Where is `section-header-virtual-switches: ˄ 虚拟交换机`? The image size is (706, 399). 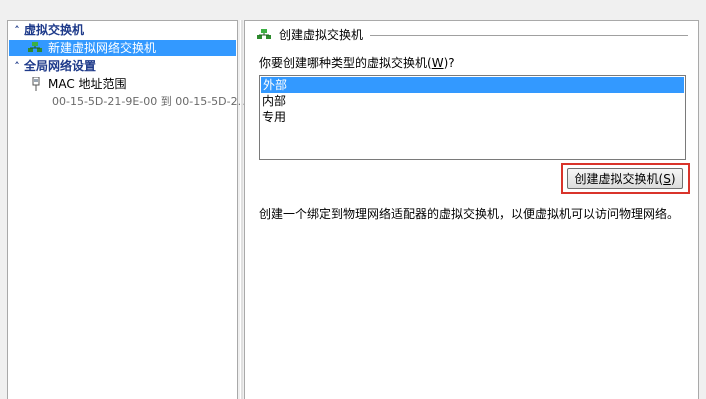 section-header-virtual-switches: ˄ 虚拟交换机 is located at coordinates (47, 30).